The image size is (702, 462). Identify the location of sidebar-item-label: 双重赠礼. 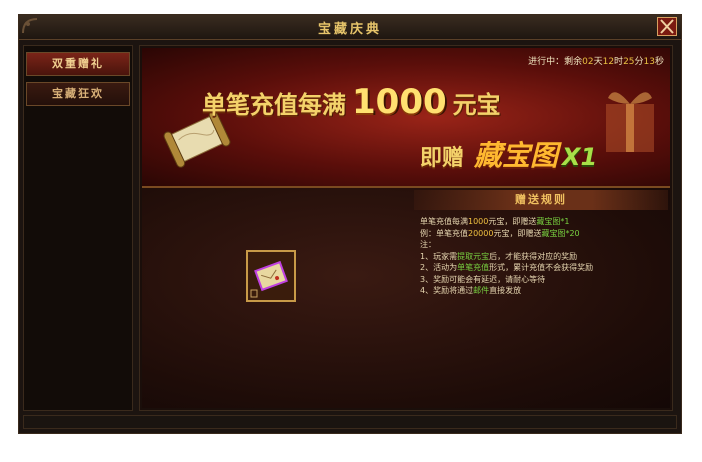
(78, 63).